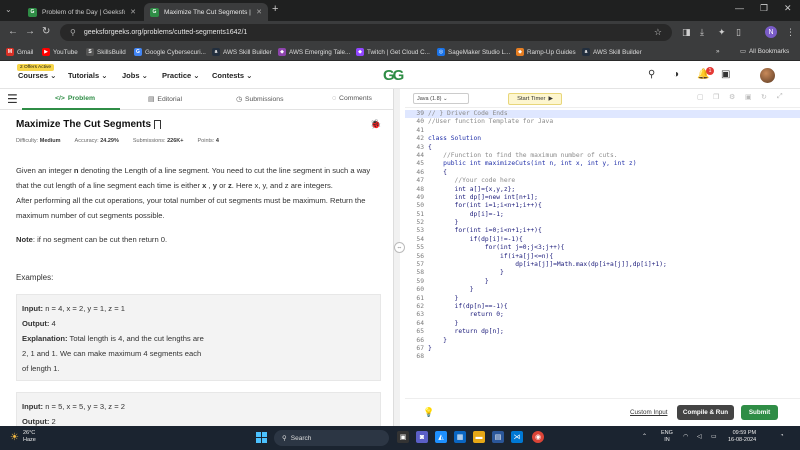 The height and width of the screenshot is (450, 800). What do you see at coordinates (242, 52) in the screenshot?
I see `bookmark-aws-skill-builder: a AWS Skill Builder` at bounding box center [242, 52].